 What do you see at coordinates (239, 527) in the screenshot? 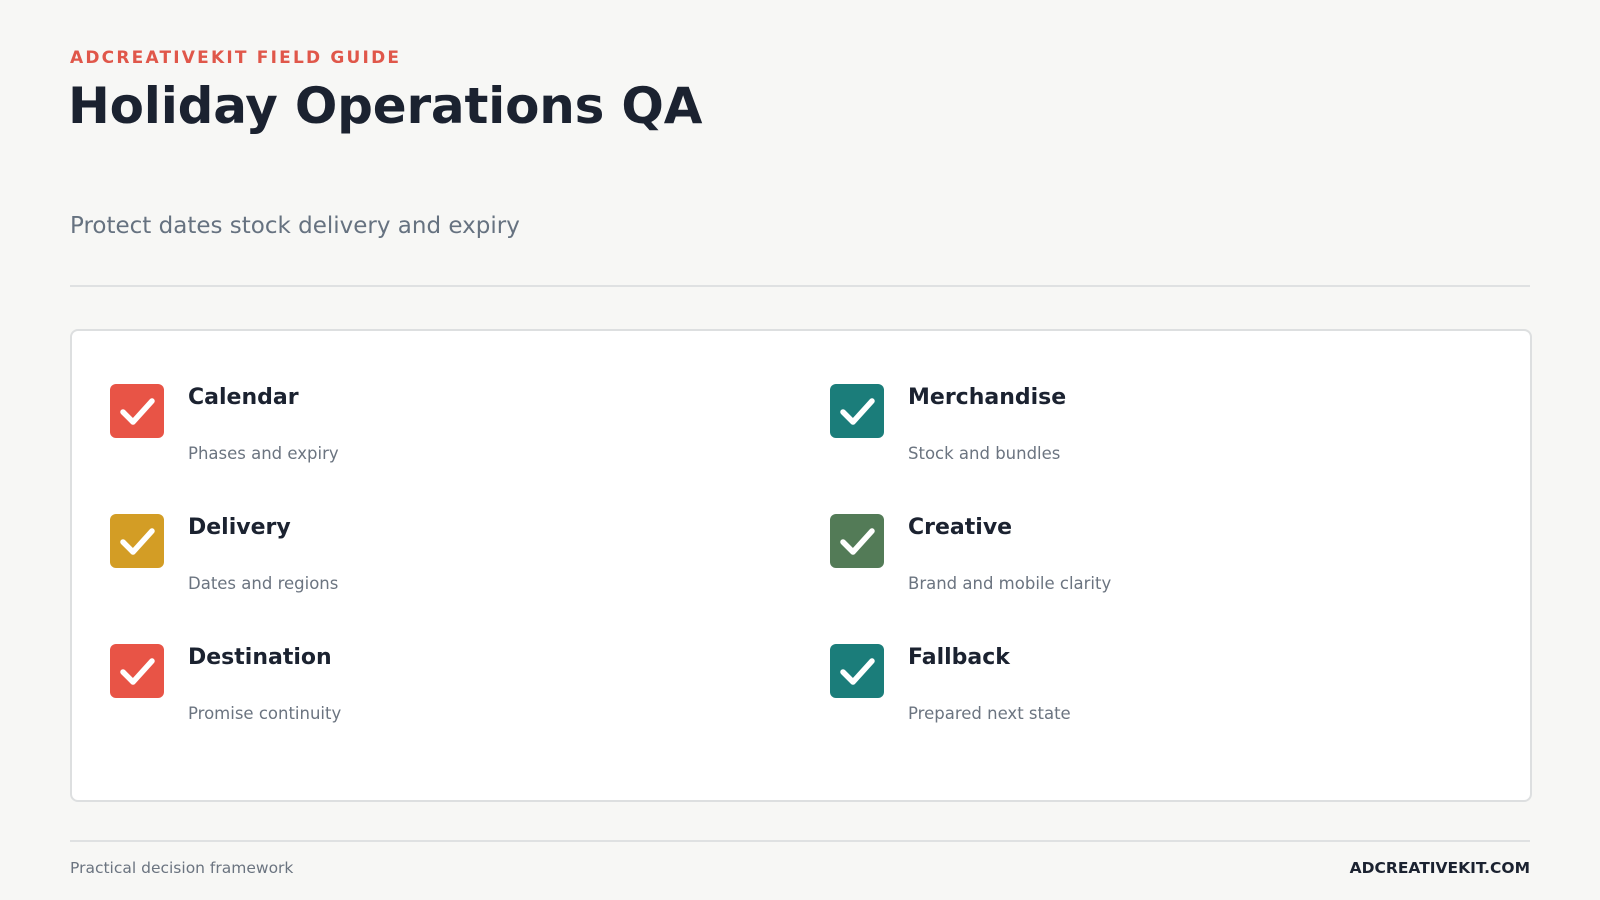
I see `checklist-item-title: Delivery` at bounding box center [239, 527].